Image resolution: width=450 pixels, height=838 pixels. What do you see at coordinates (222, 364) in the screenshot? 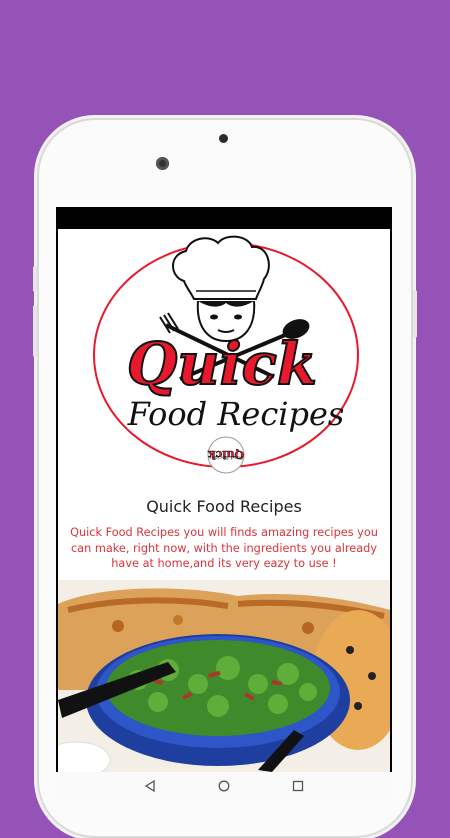
I see `logo-word-quick: Quick` at bounding box center [222, 364].